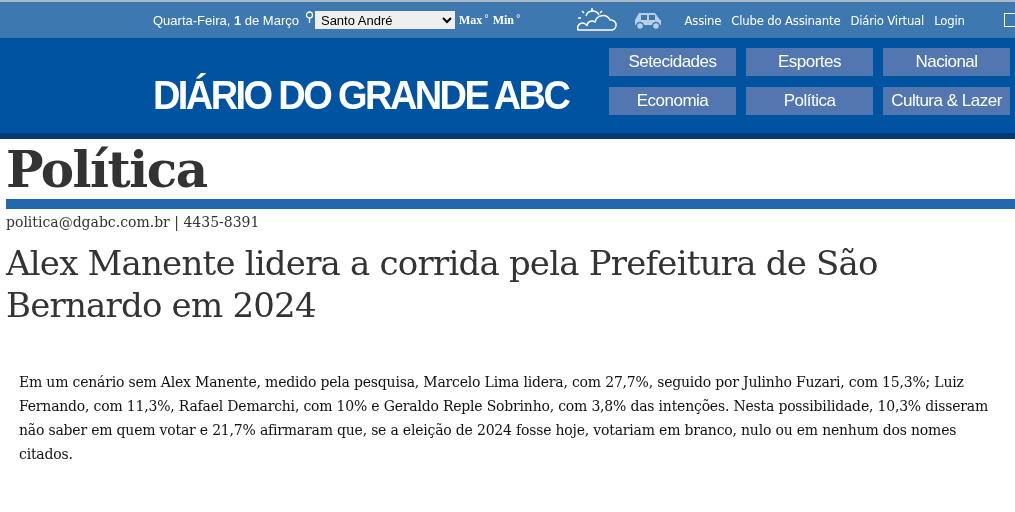 This screenshot has height=512, width=1015. Describe the element at coordinates (384, 20) in the screenshot. I see `city-select: Santo André` at that location.